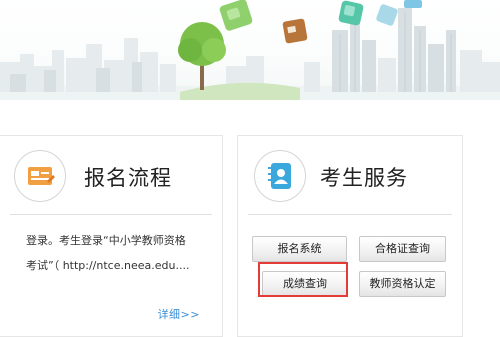 The image size is (500, 337). I want to click on card-title: 考生服务, so click(364, 178).